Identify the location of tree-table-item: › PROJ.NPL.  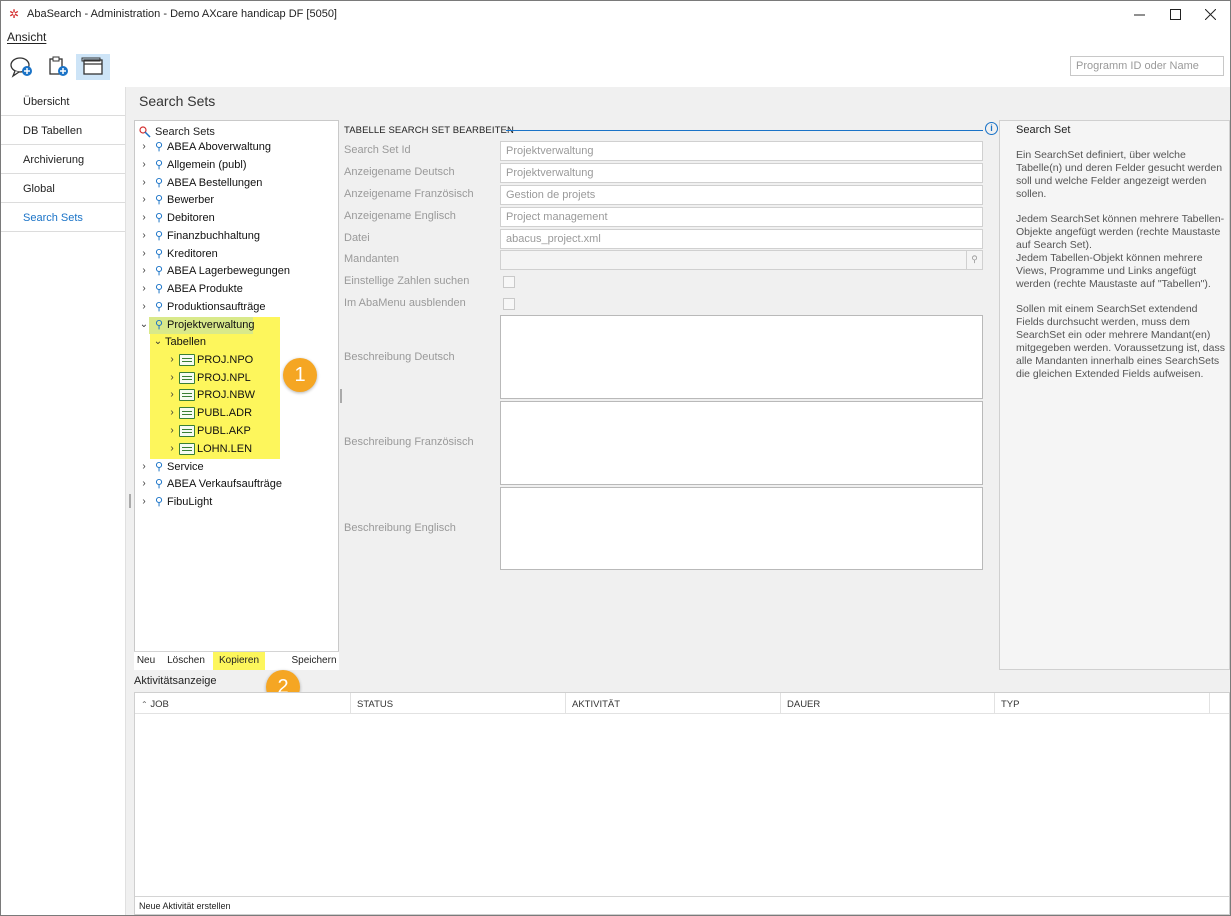
(208, 377).